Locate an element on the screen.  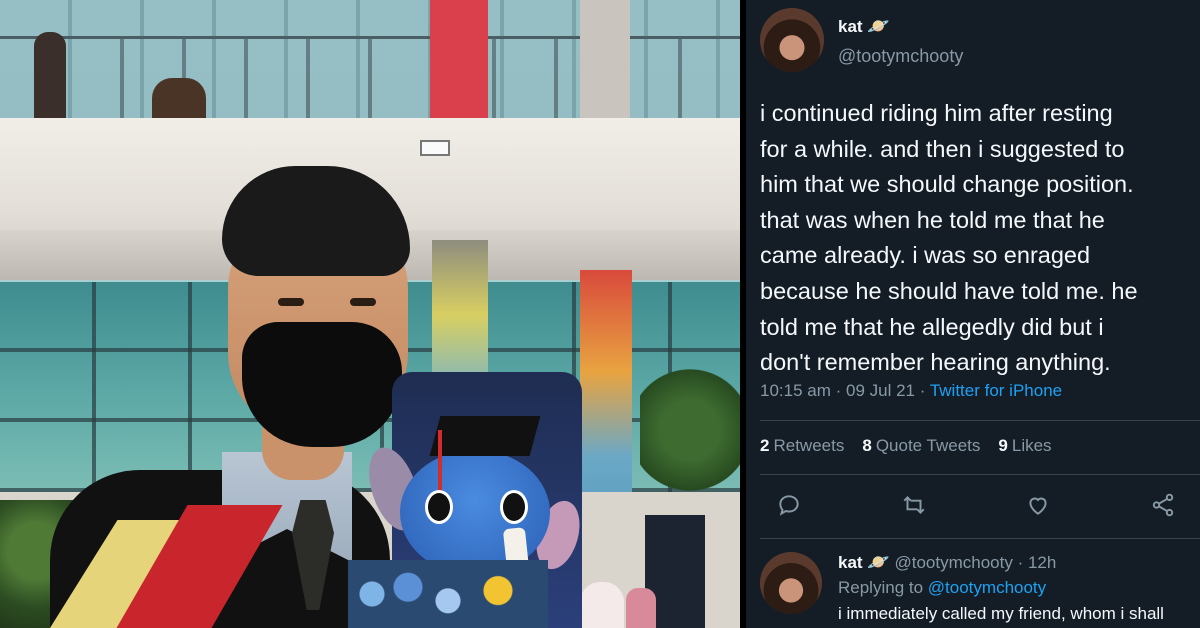
replying-handle-link: @tootymchooty is located at coordinates (987, 587).